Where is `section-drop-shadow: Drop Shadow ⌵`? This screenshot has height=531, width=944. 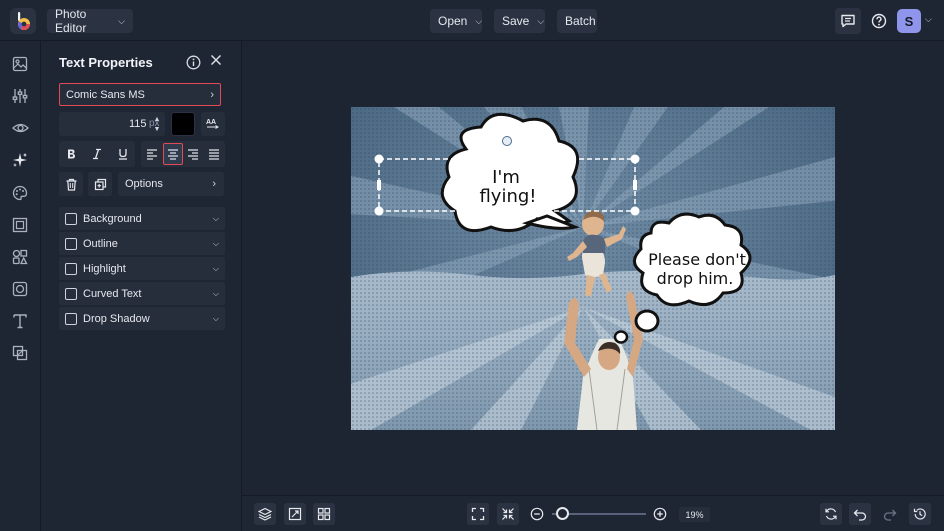 section-drop-shadow: Drop Shadow ⌵ is located at coordinates (142, 318).